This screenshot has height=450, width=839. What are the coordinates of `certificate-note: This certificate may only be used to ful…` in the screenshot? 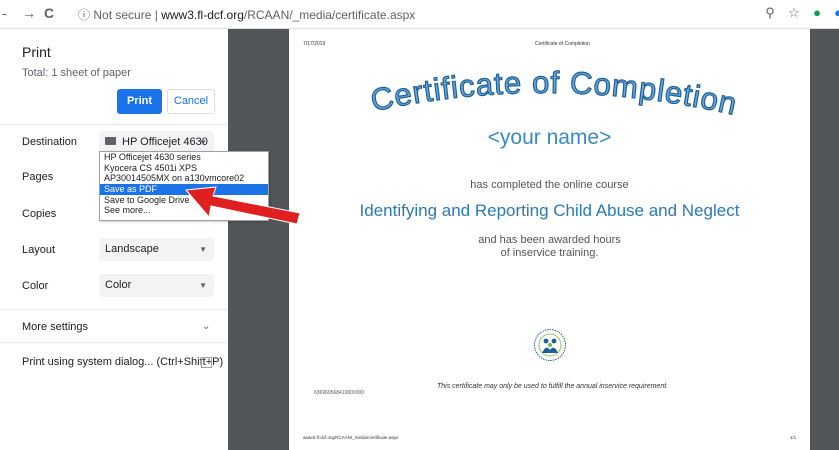 It's located at (553, 386).